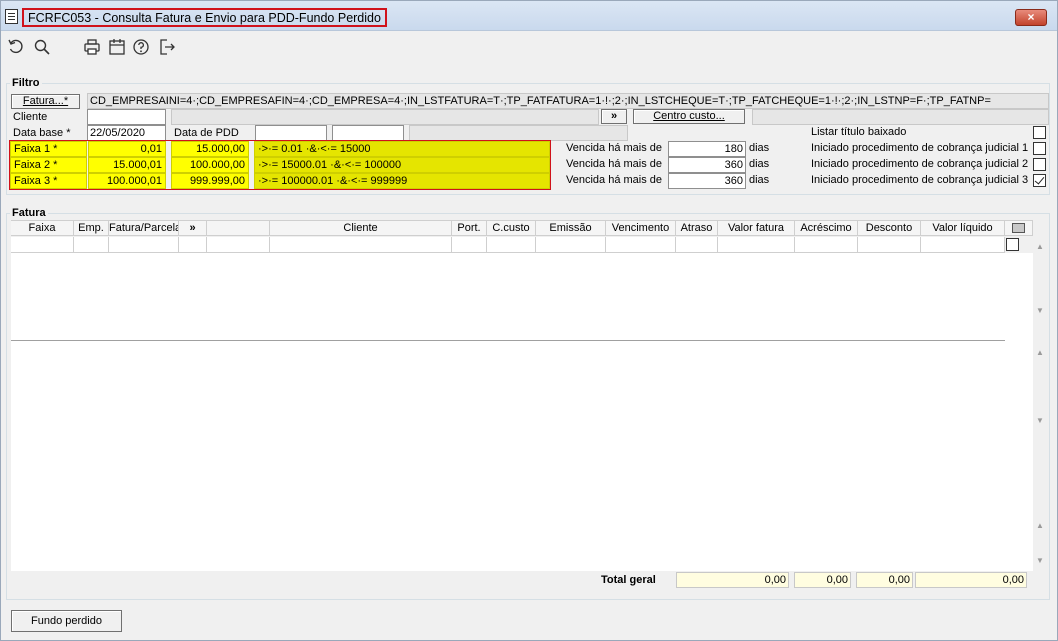  I want to click on col-cliente: Cliente, so click(361, 228).